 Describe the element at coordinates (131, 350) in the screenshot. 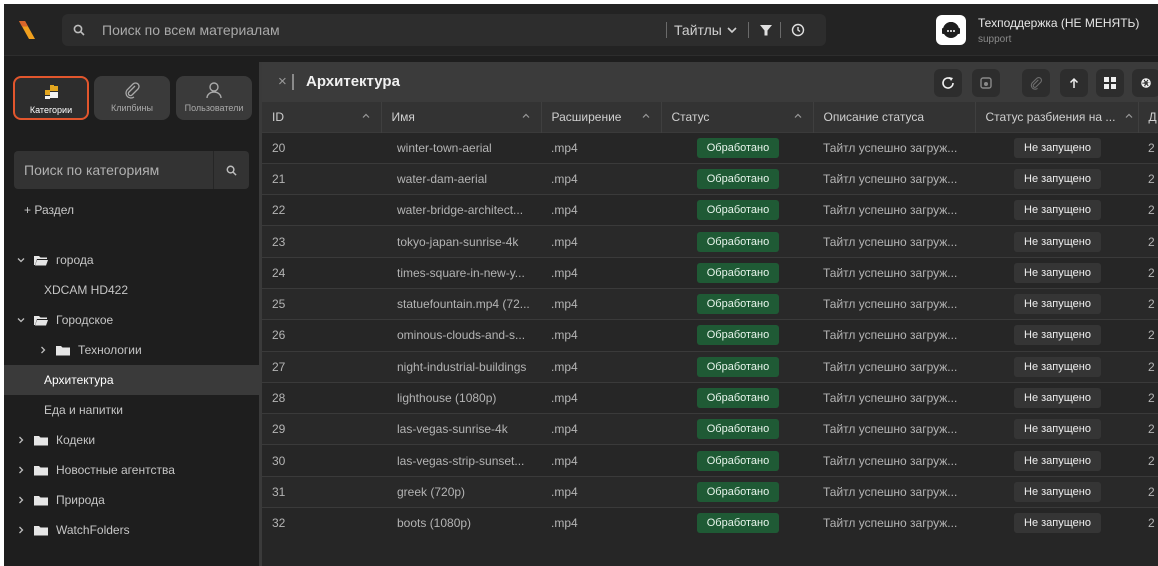

I see `sidebar-item: Технологии` at that location.